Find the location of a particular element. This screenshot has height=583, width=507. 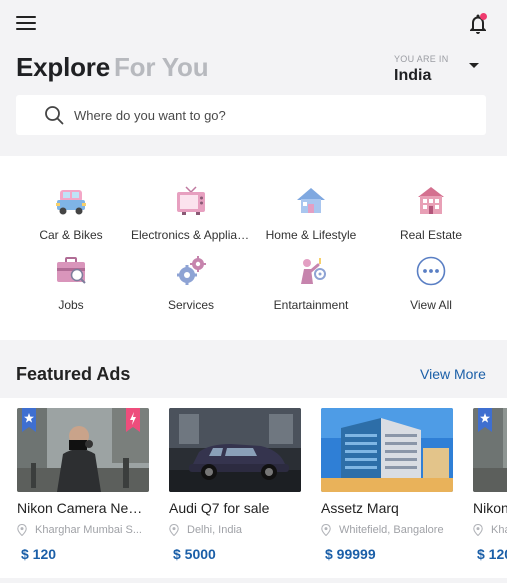

bolt-badge-icon is located at coordinates (133, 420).